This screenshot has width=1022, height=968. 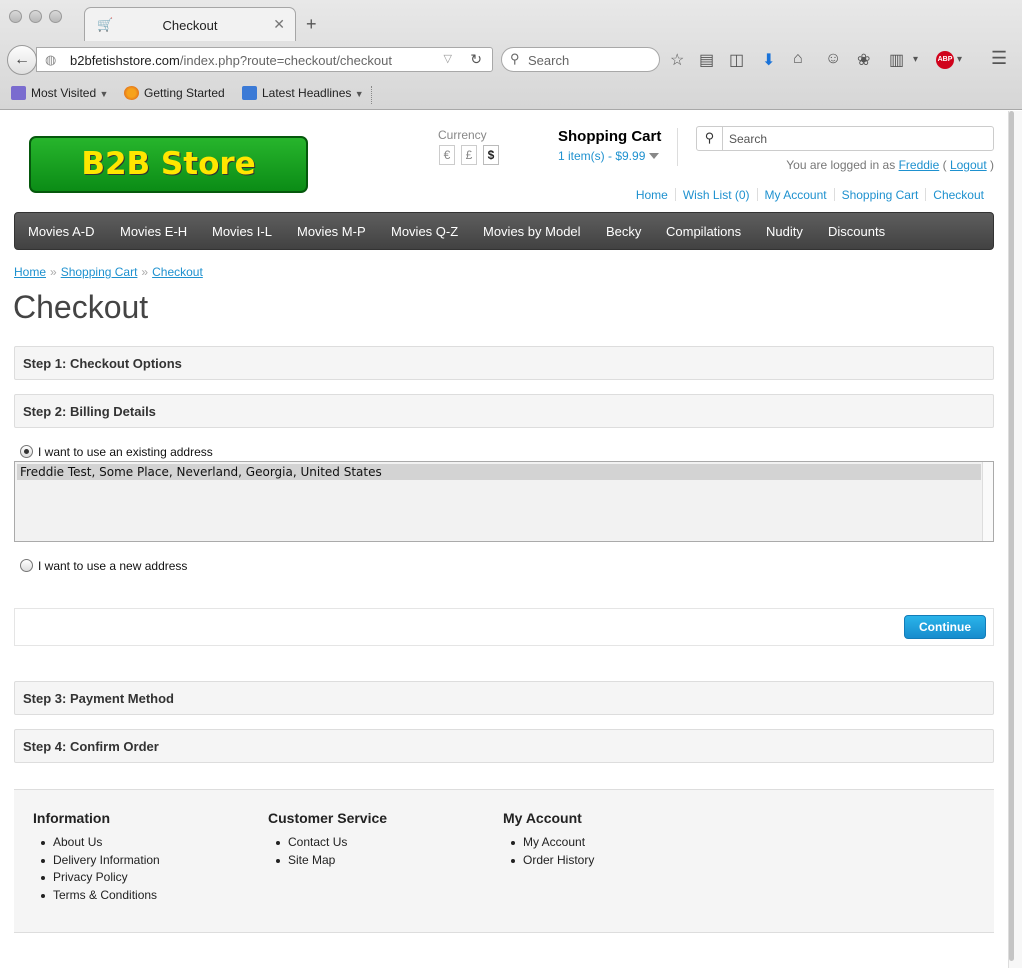 What do you see at coordinates (511, 20) in the screenshot?
I see `title-bar: 🛒 Checkout ✕ +` at bounding box center [511, 20].